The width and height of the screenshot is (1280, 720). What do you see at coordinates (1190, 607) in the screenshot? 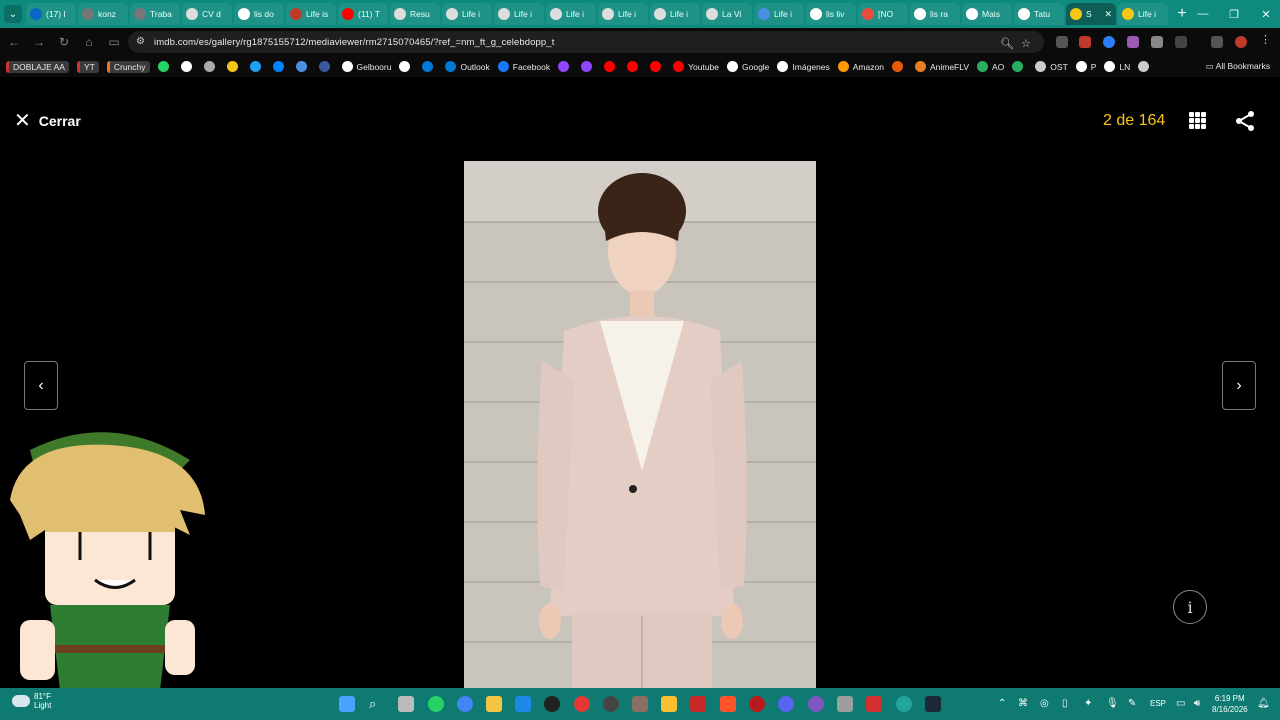
I see `info-button: i` at bounding box center [1190, 607].